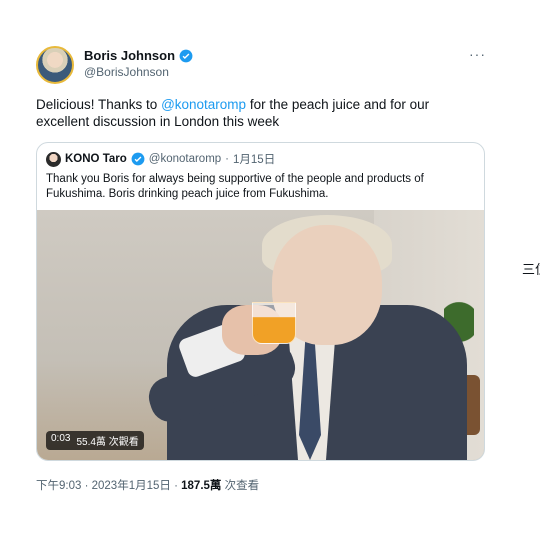  What do you see at coordinates (477, 54) in the screenshot?
I see `more-options-icon: ···` at bounding box center [477, 54].